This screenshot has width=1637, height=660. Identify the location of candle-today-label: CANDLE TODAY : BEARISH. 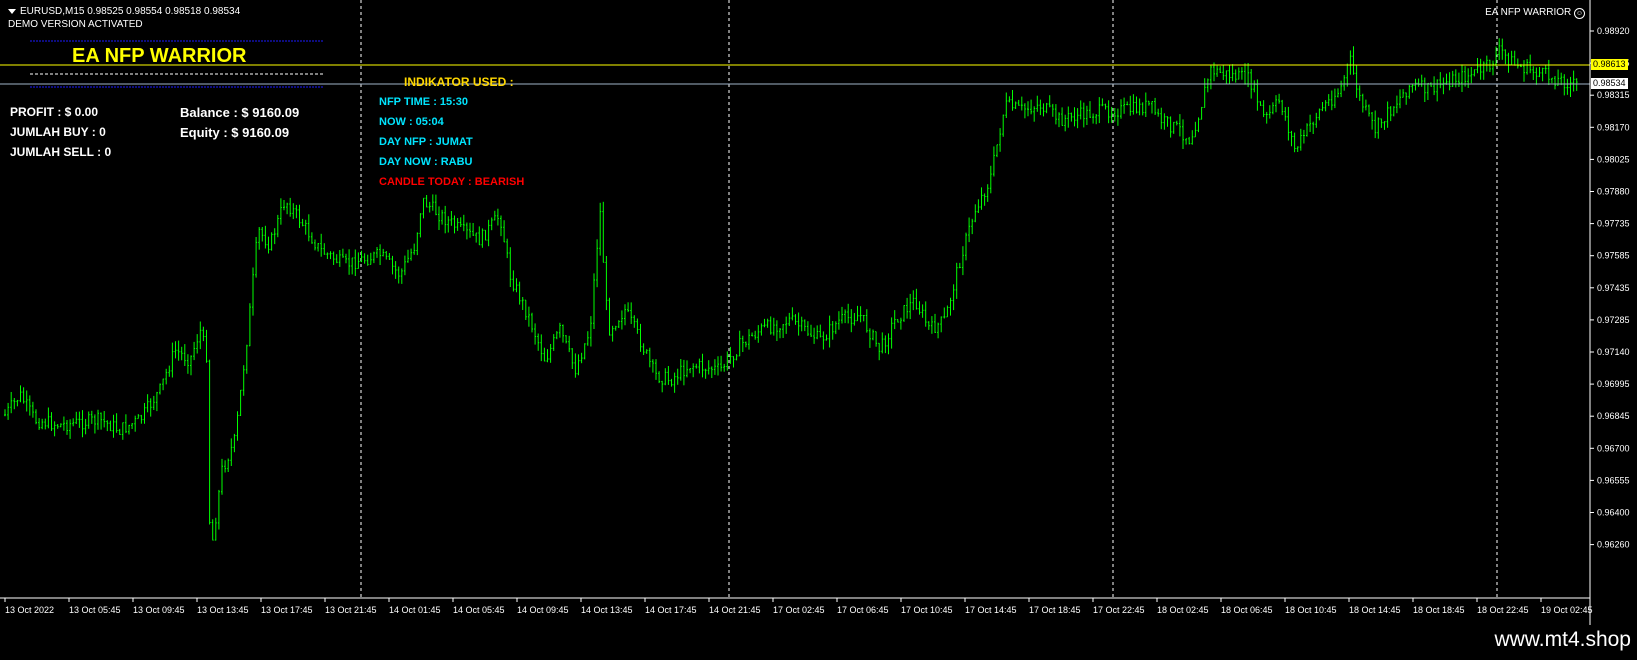
(452, 182).